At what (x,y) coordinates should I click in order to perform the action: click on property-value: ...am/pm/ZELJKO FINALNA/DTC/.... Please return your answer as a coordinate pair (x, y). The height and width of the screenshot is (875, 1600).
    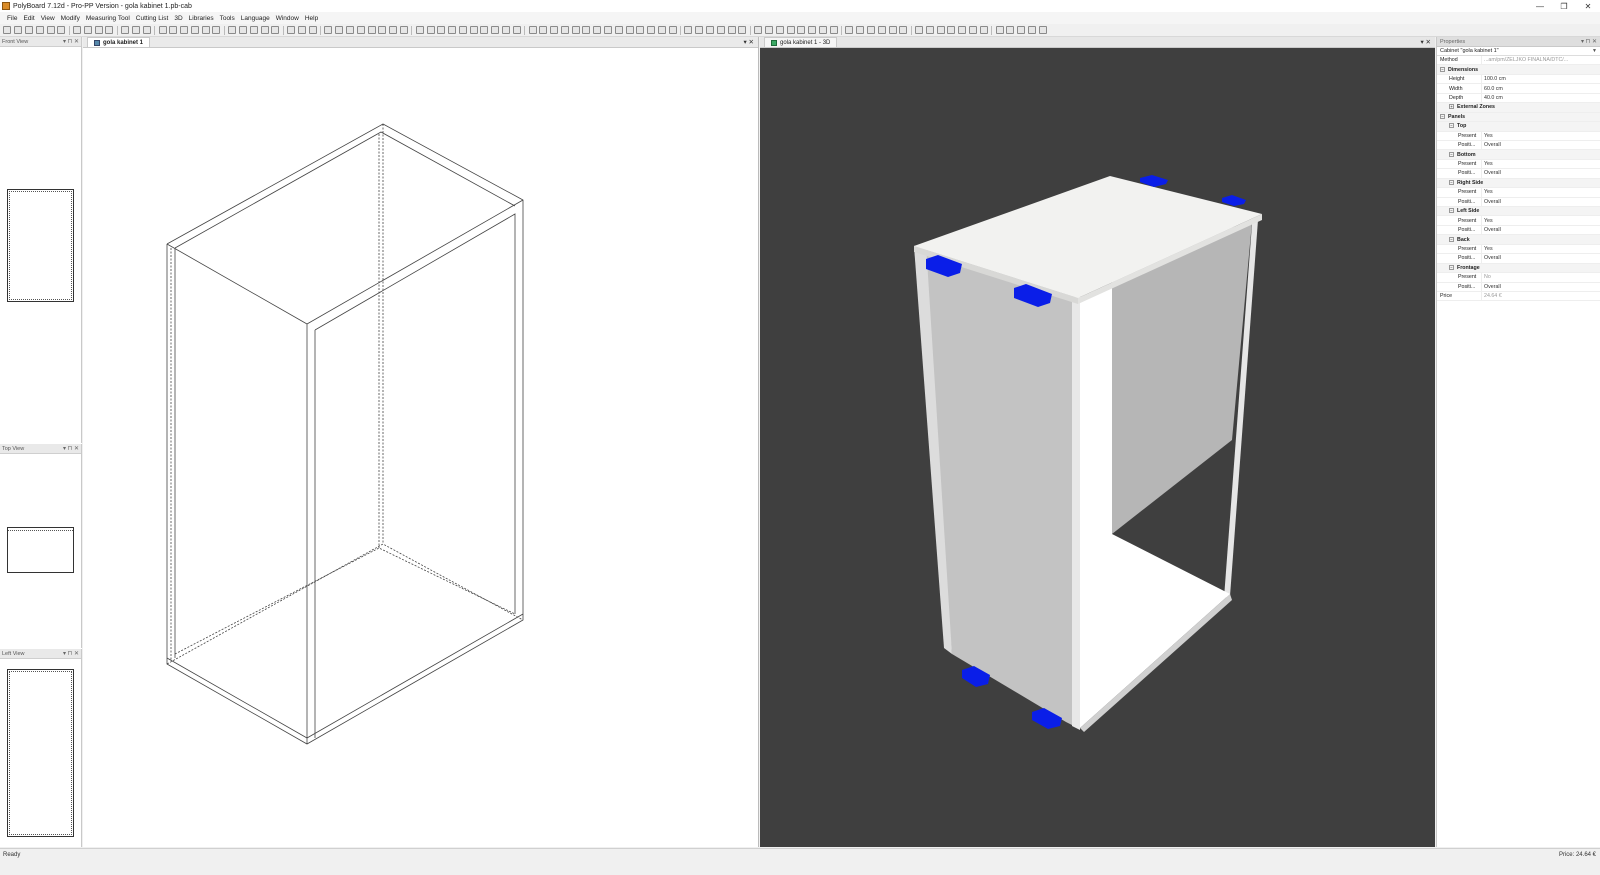
    Looking at the image, I should click on (1540, 60).